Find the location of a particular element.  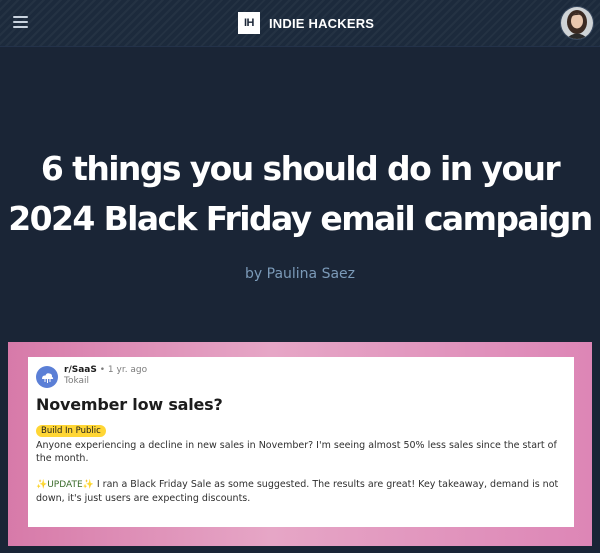

top-navigation-bar: IH INDIE HACKERS is located at coordinates (300, 23).